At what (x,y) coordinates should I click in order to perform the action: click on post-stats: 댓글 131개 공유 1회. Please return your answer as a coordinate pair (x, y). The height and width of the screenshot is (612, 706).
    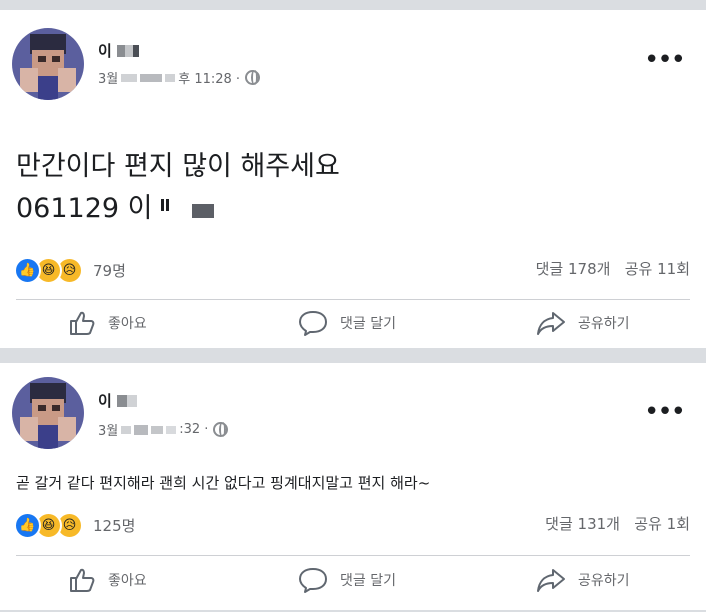
    Looking at the image, I should click on (617, 523).